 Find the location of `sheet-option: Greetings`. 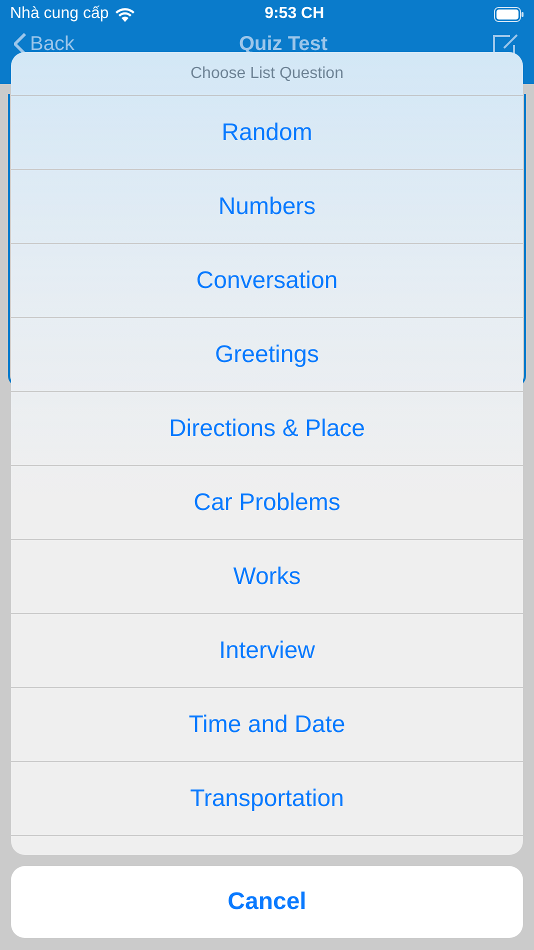

sheet-option: Greetings is located at coordinates (267, 355).